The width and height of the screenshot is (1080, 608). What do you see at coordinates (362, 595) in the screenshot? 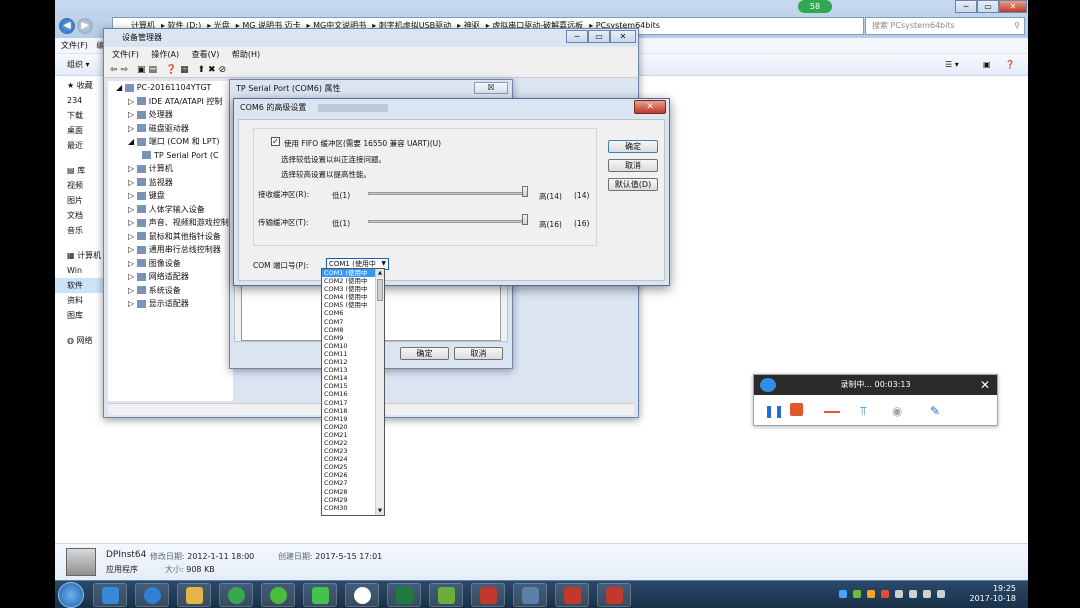
I see `taskbar-clock` at bounding box center [362, 595].